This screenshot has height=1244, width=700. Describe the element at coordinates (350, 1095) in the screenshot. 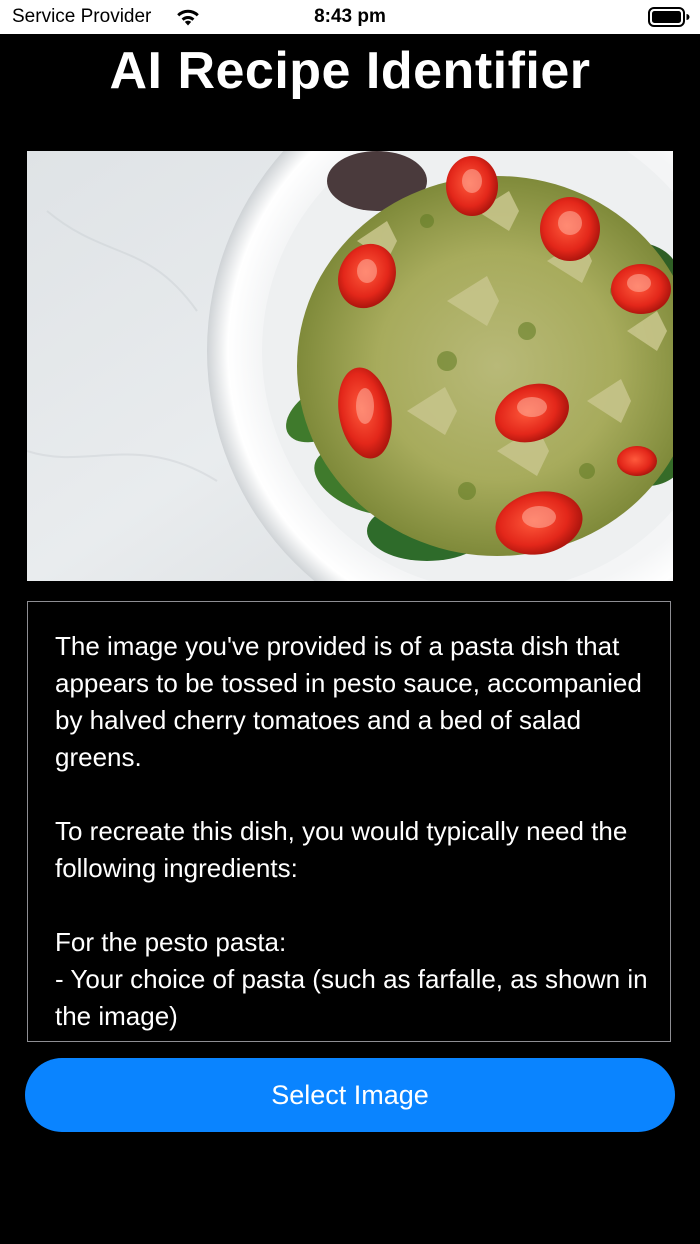

I see `select-image-button: Select Image` at that location.